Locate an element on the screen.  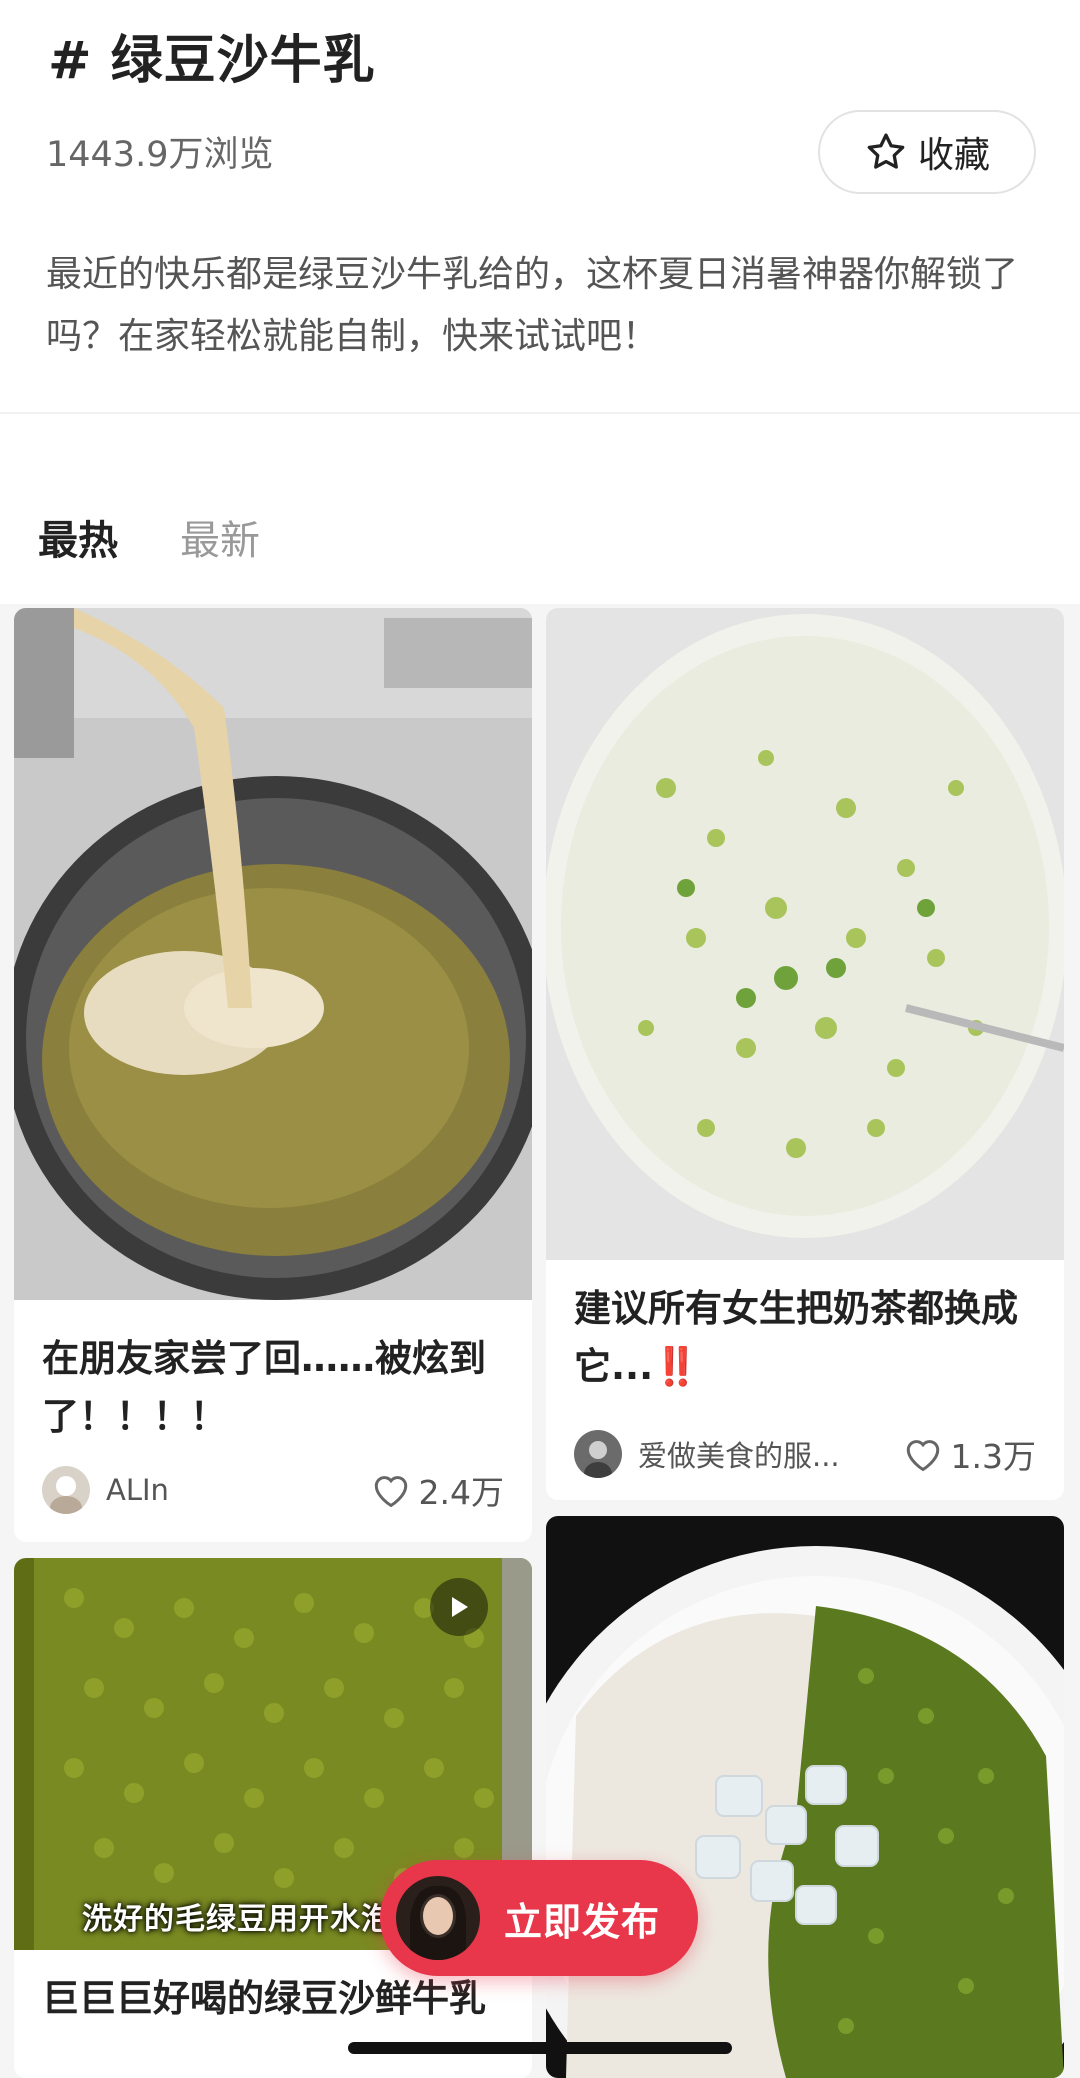
topic-title-text: 绿豆沙牛乳 is located at coordinates (243, 61).